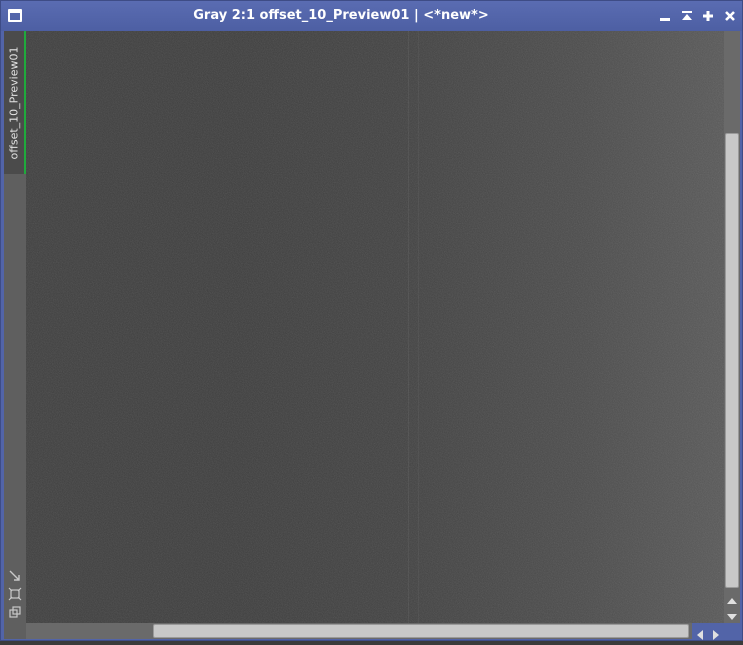 This screenshot has height=645, width=743. I want to click on scroll-right-icon, so click(716, 633).